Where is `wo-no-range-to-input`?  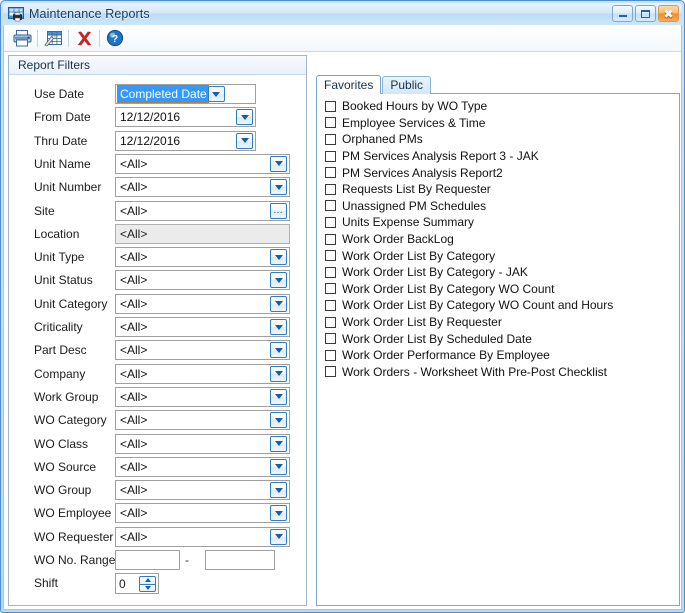
wo-no-range-to-input is located at coordinates (240, 560).